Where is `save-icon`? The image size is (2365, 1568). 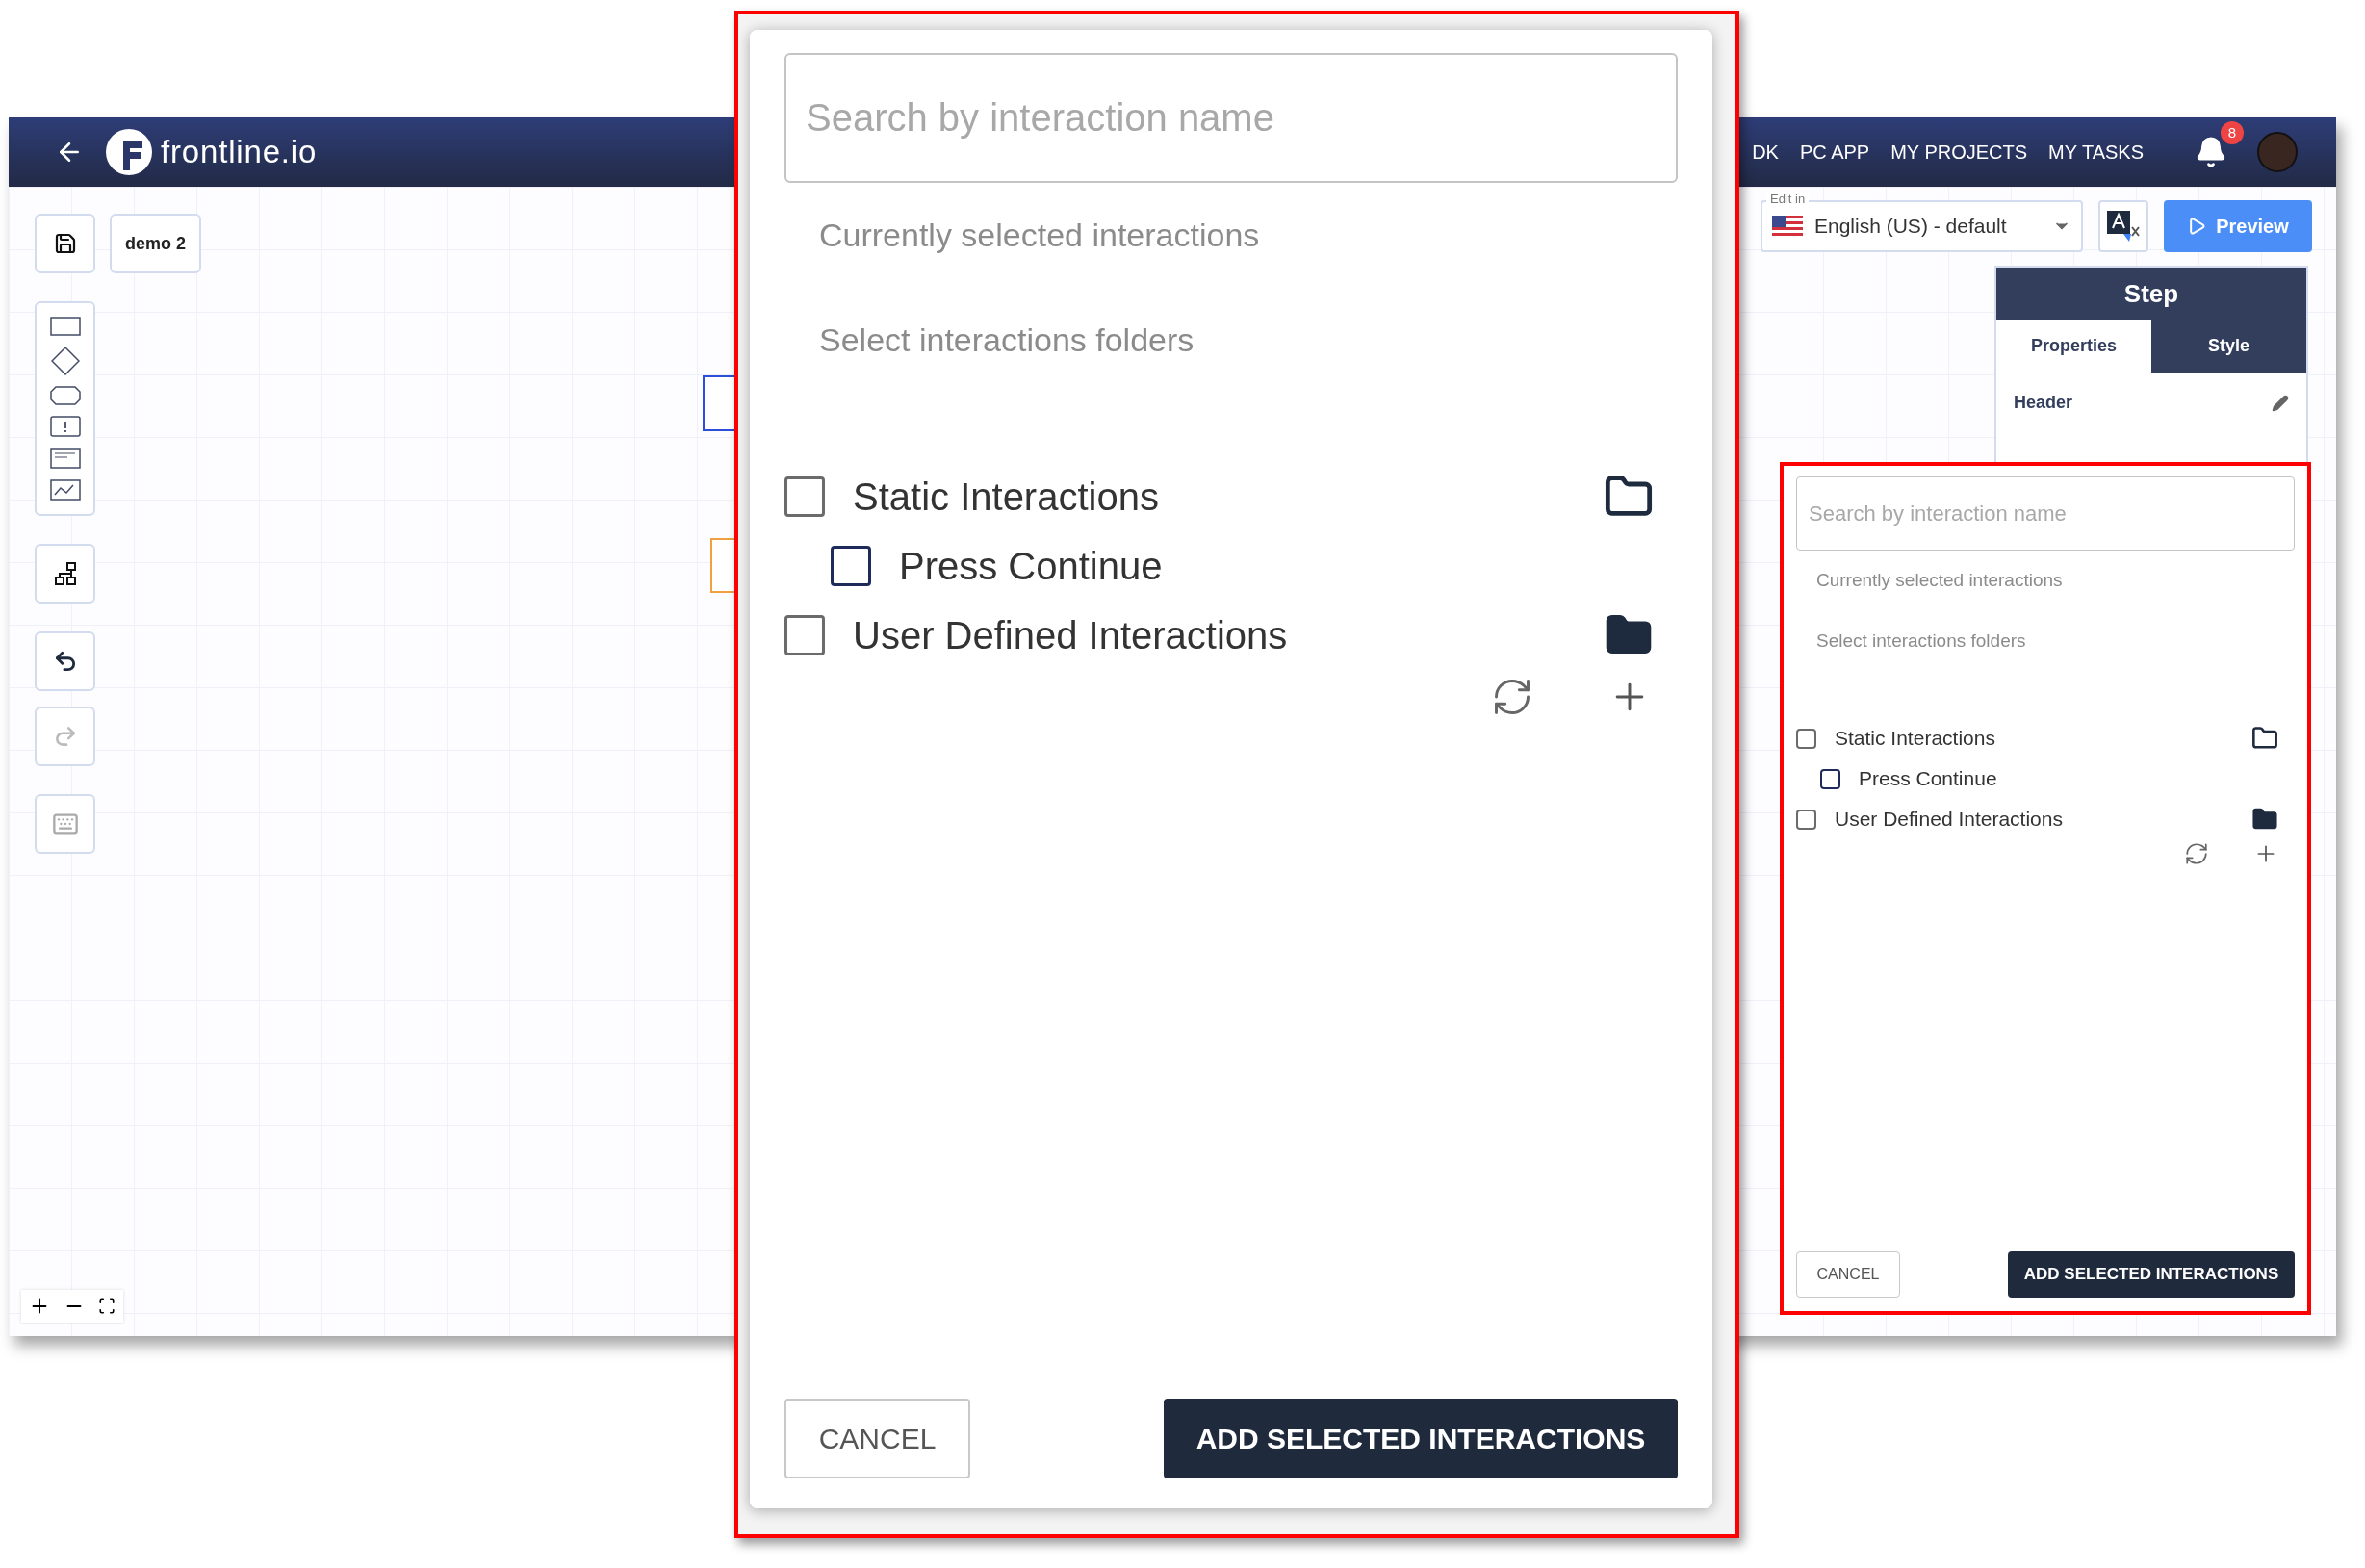 save-icon is located at coordinates (65, 243).